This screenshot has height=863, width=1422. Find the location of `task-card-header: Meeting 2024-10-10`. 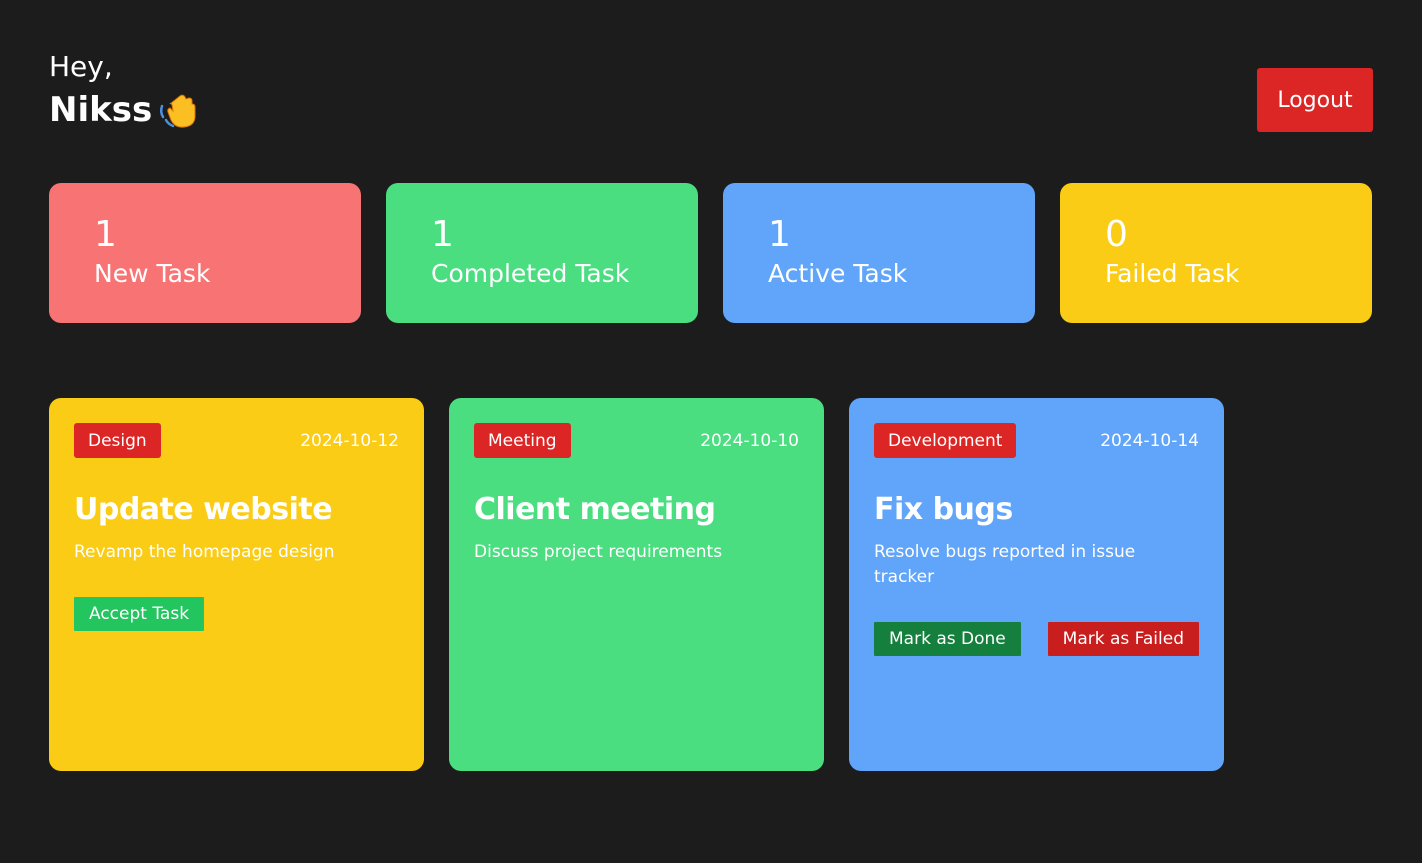

task-card-header: Meeting 2024-10-10 is located at coordinates (636, 440).